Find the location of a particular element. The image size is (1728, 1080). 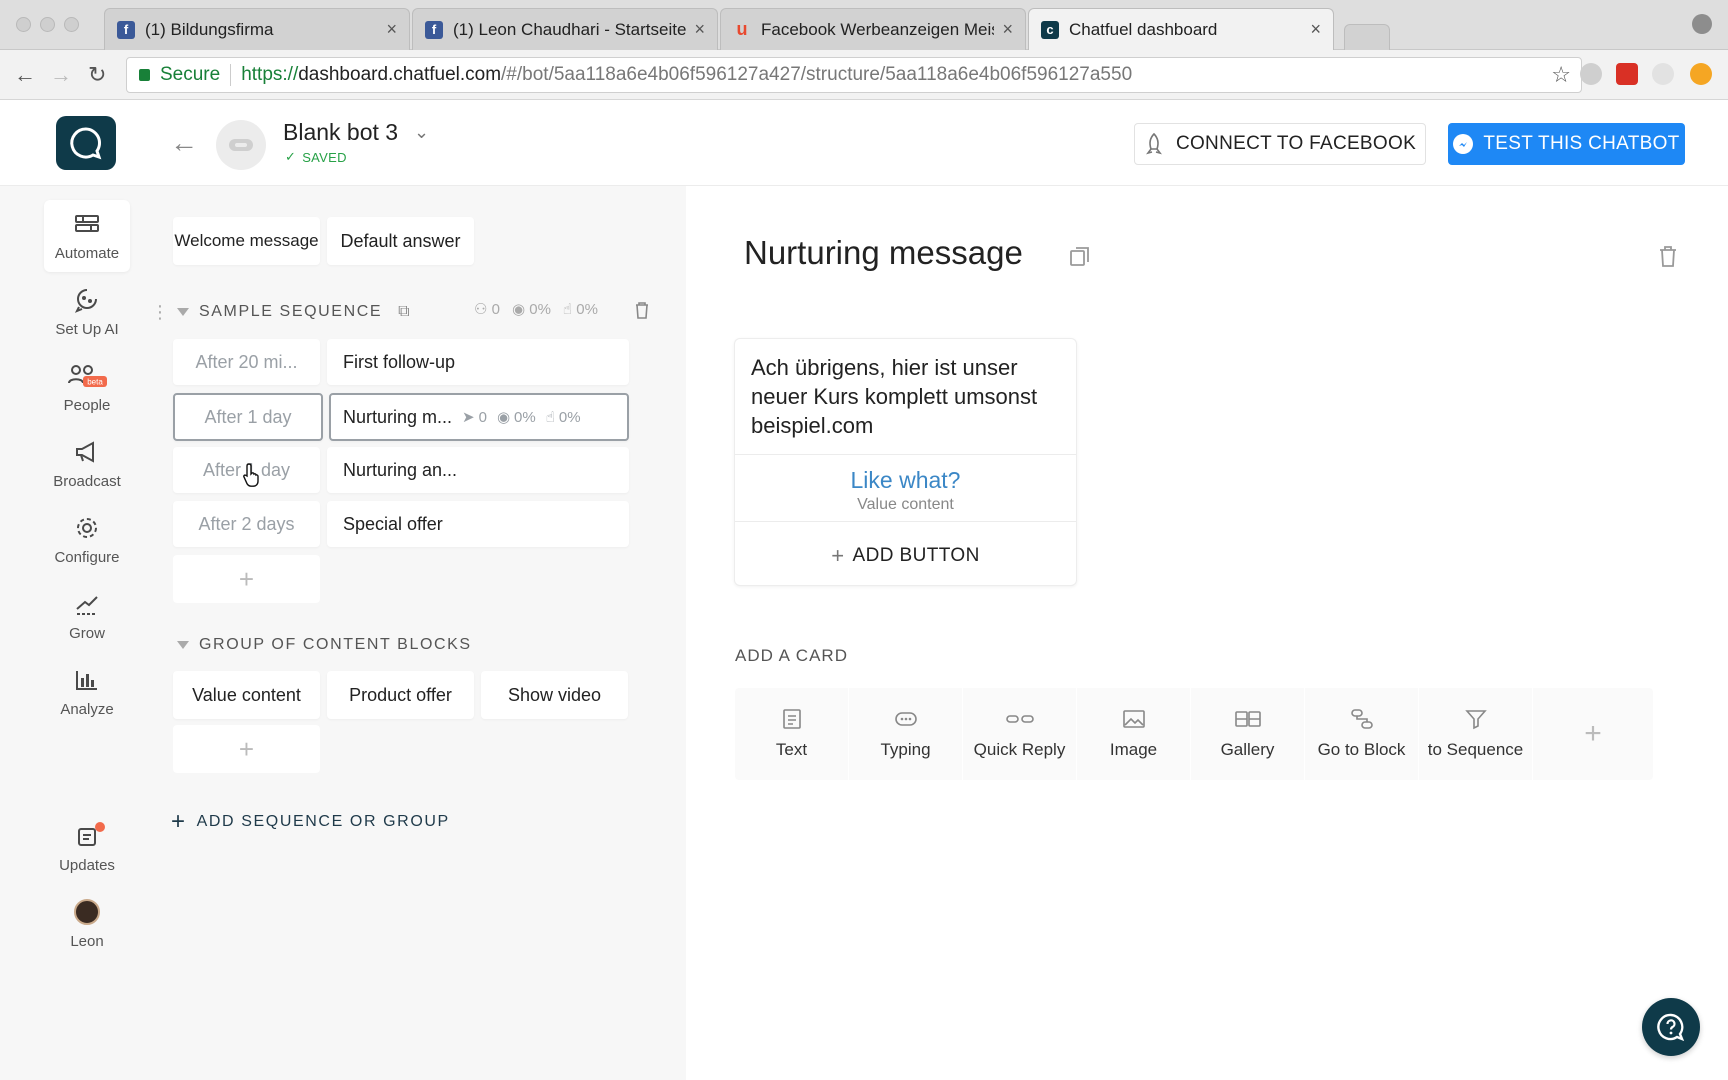

megaphone-icon is located at coordinates (85, 451).